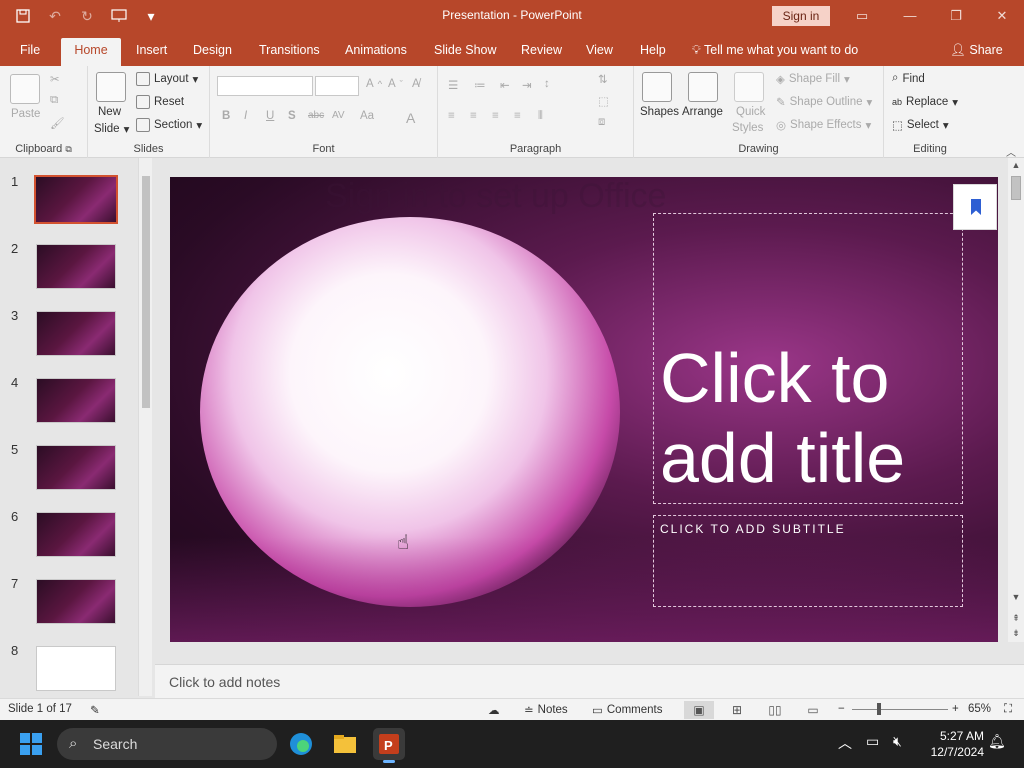  I want to click on notes-button: ≐ Notes, so click(546, 710).